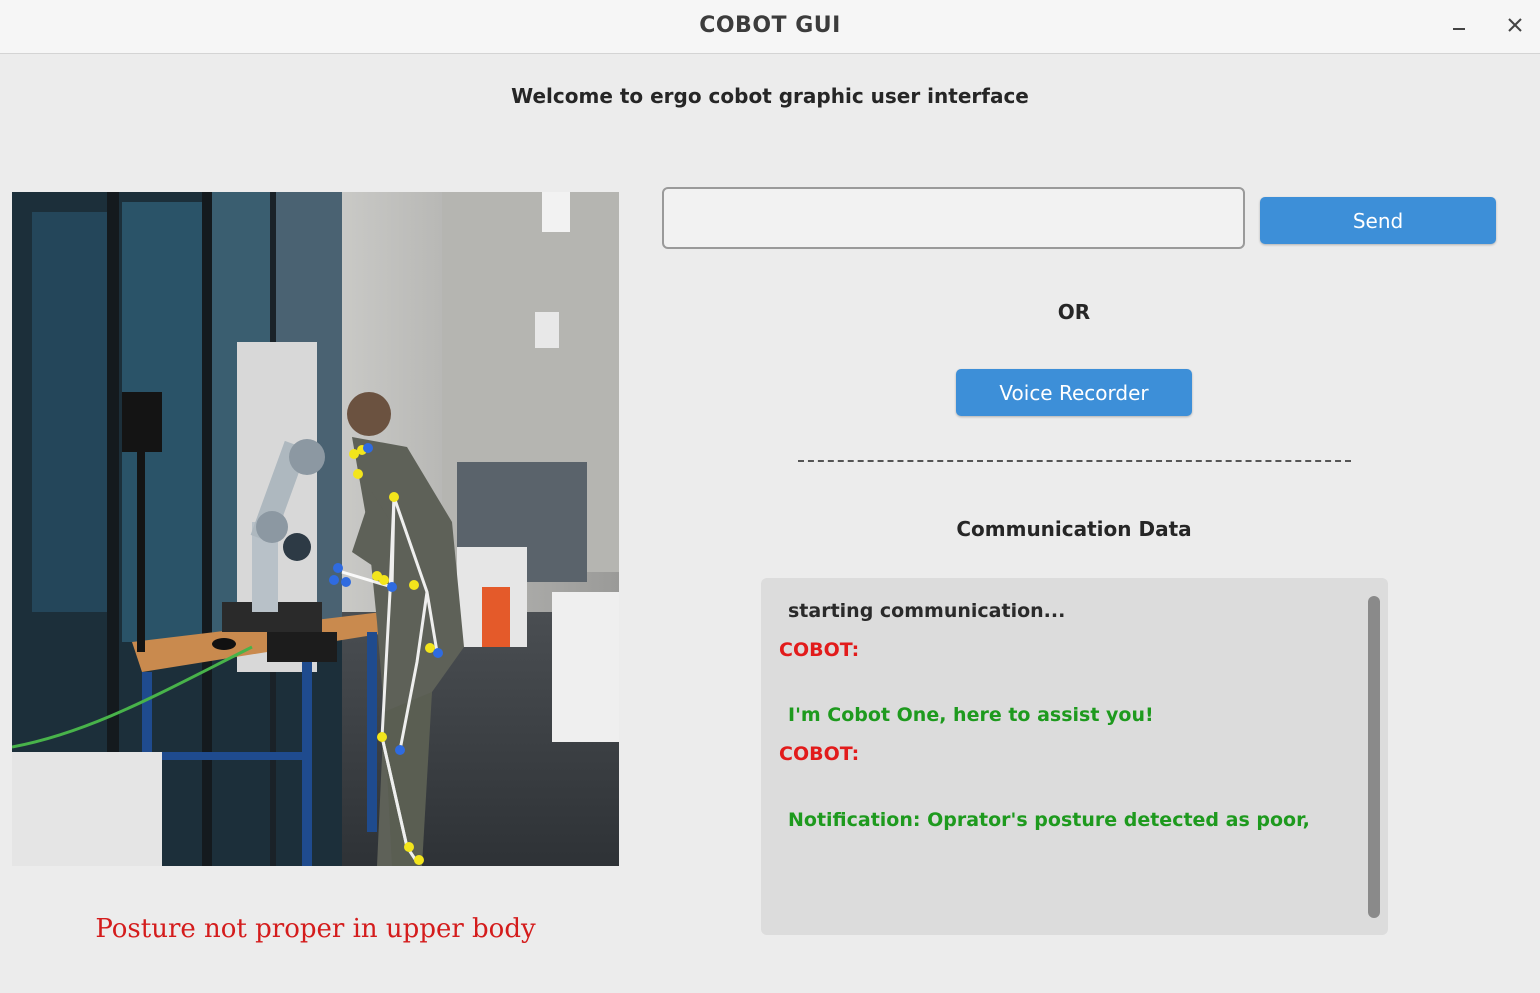 Image resolution: width=1540 pixels, height=993 pixels. What do you see at coordinates (1374, 757) in the screenshot?
I see `communication-scrollbar` at bounding box center [1374, 757].